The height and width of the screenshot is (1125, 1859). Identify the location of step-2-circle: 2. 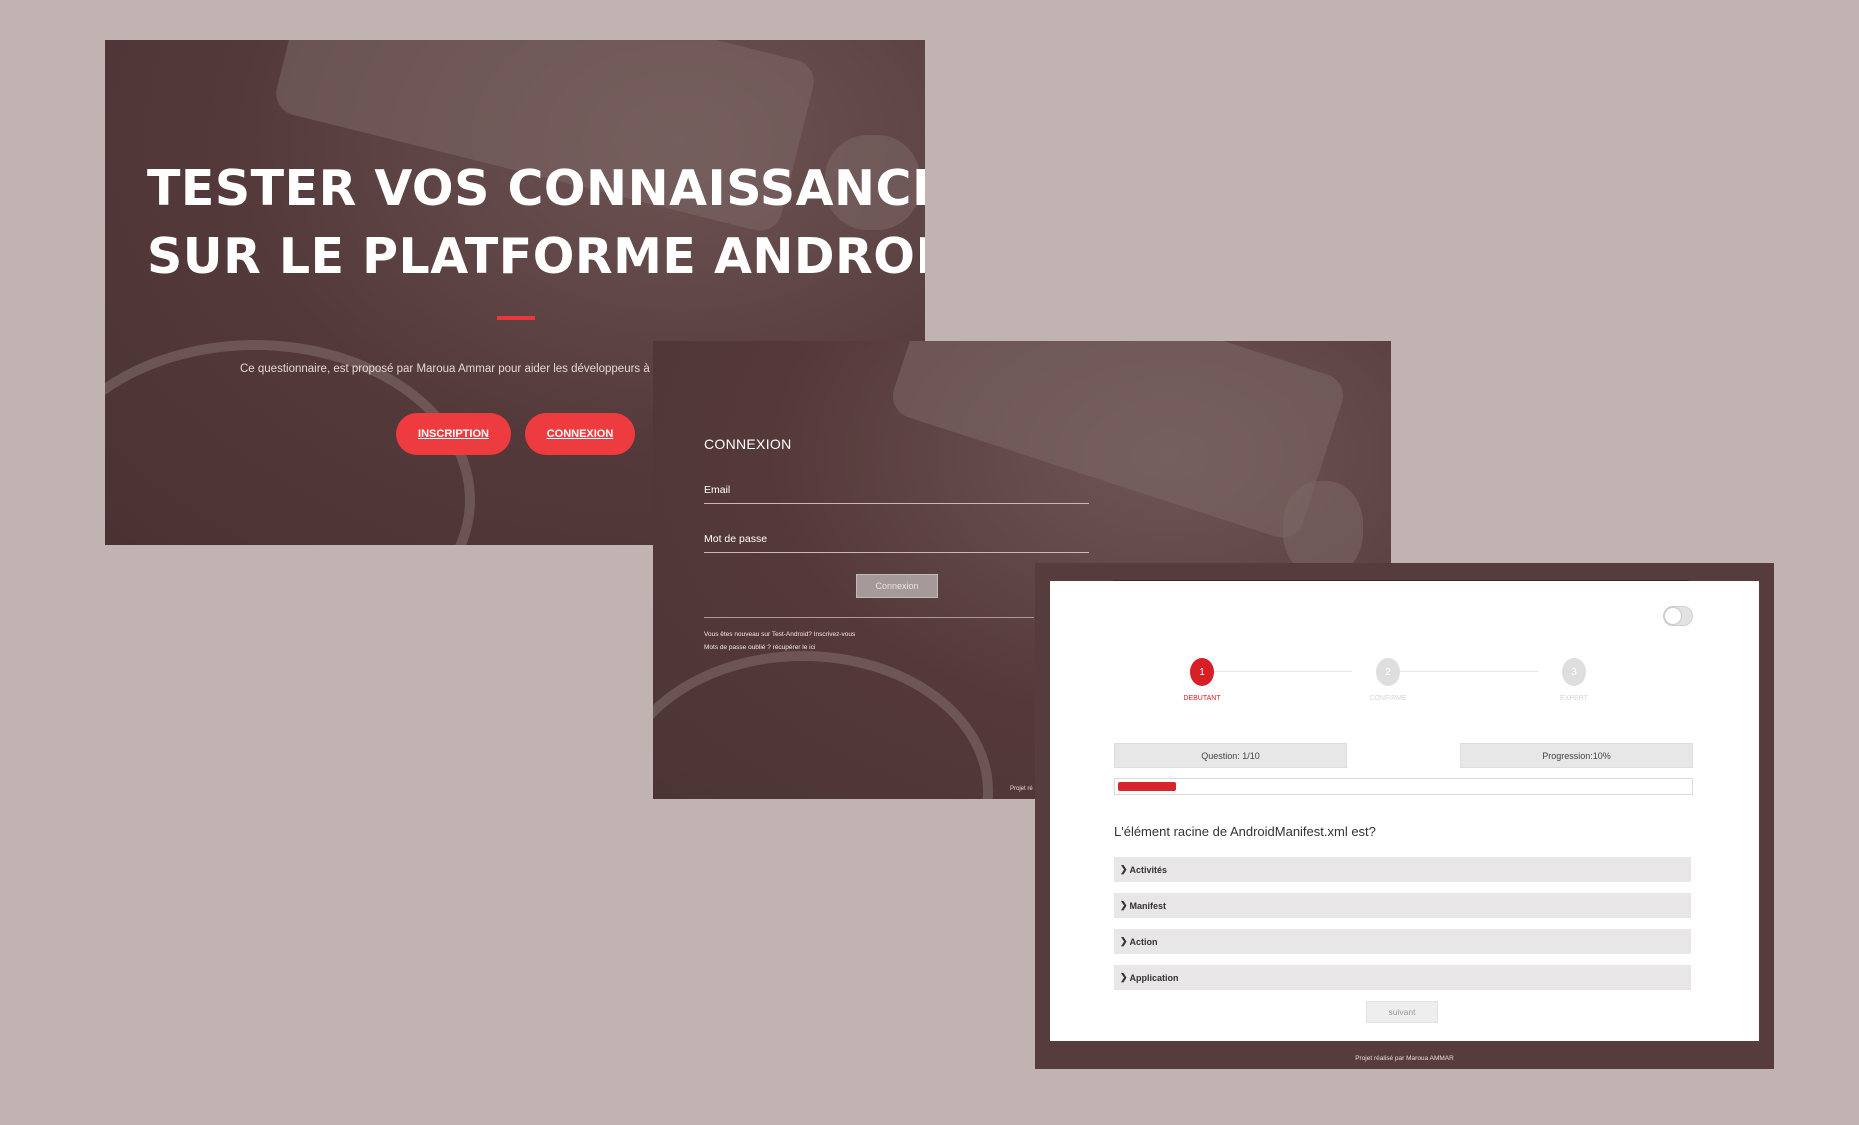
(1388, 672).